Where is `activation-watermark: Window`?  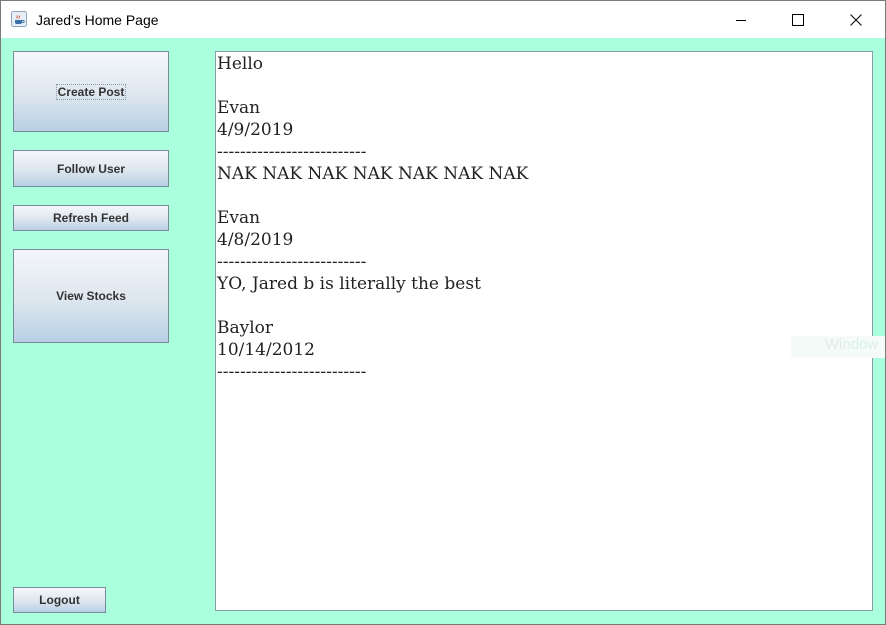 activation-watermark: Window is located at coordinates (838, 347).